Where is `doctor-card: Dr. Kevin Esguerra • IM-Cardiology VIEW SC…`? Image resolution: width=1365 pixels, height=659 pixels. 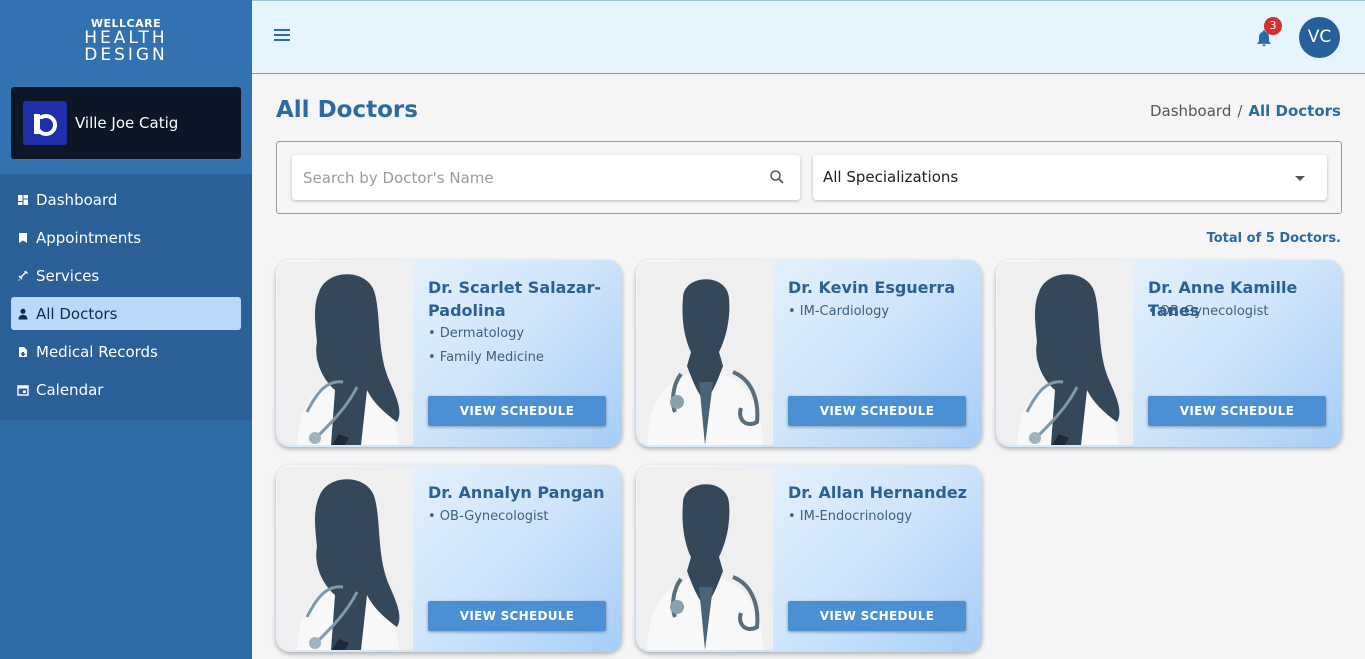 doctor-card: Dr. Kevin Esguerra • IM-Cardiology VIEW SC… is located at coordinates (809, 353).